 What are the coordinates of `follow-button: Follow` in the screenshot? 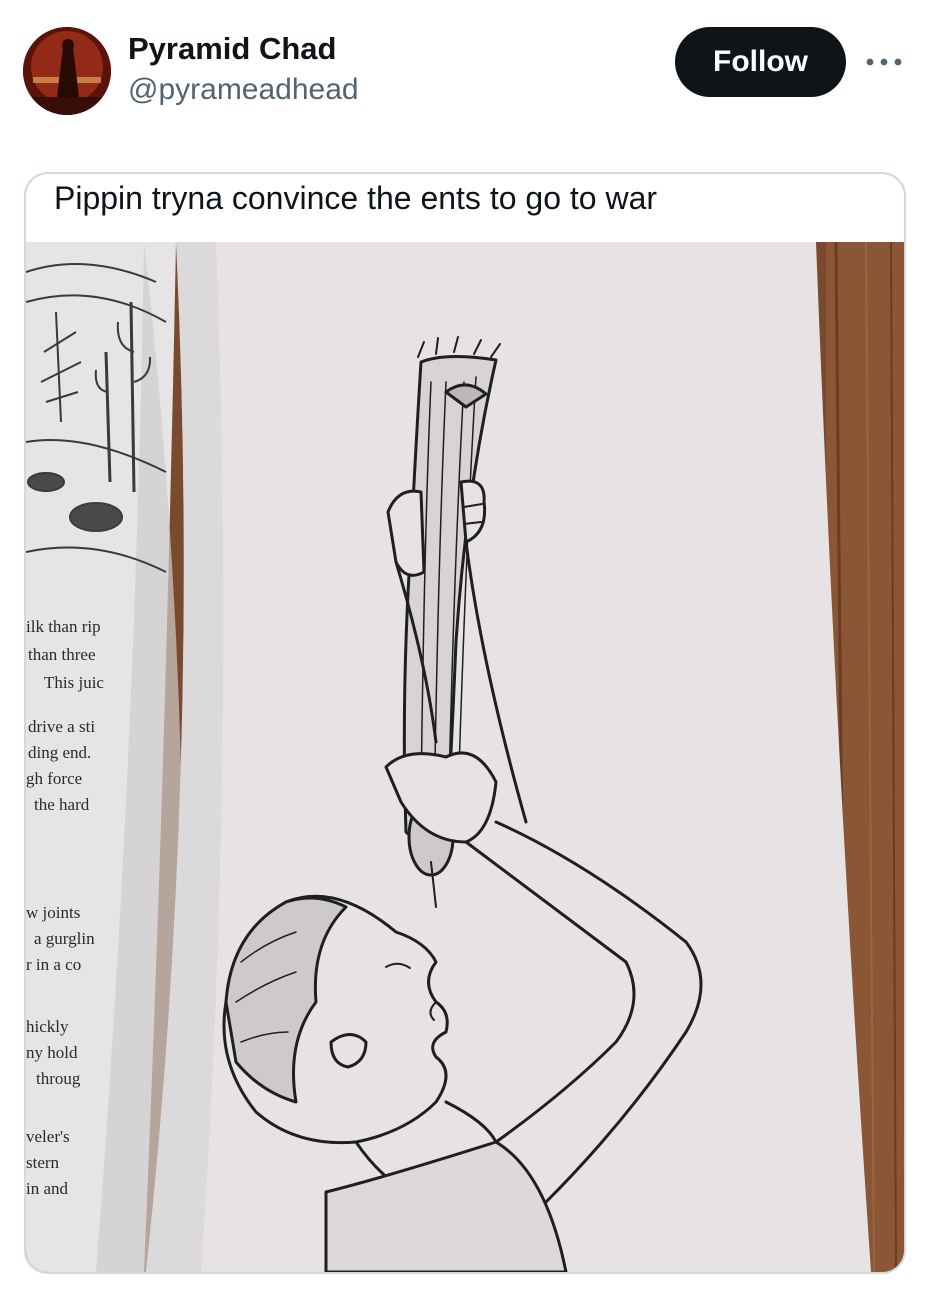 It's located at (760, 62).